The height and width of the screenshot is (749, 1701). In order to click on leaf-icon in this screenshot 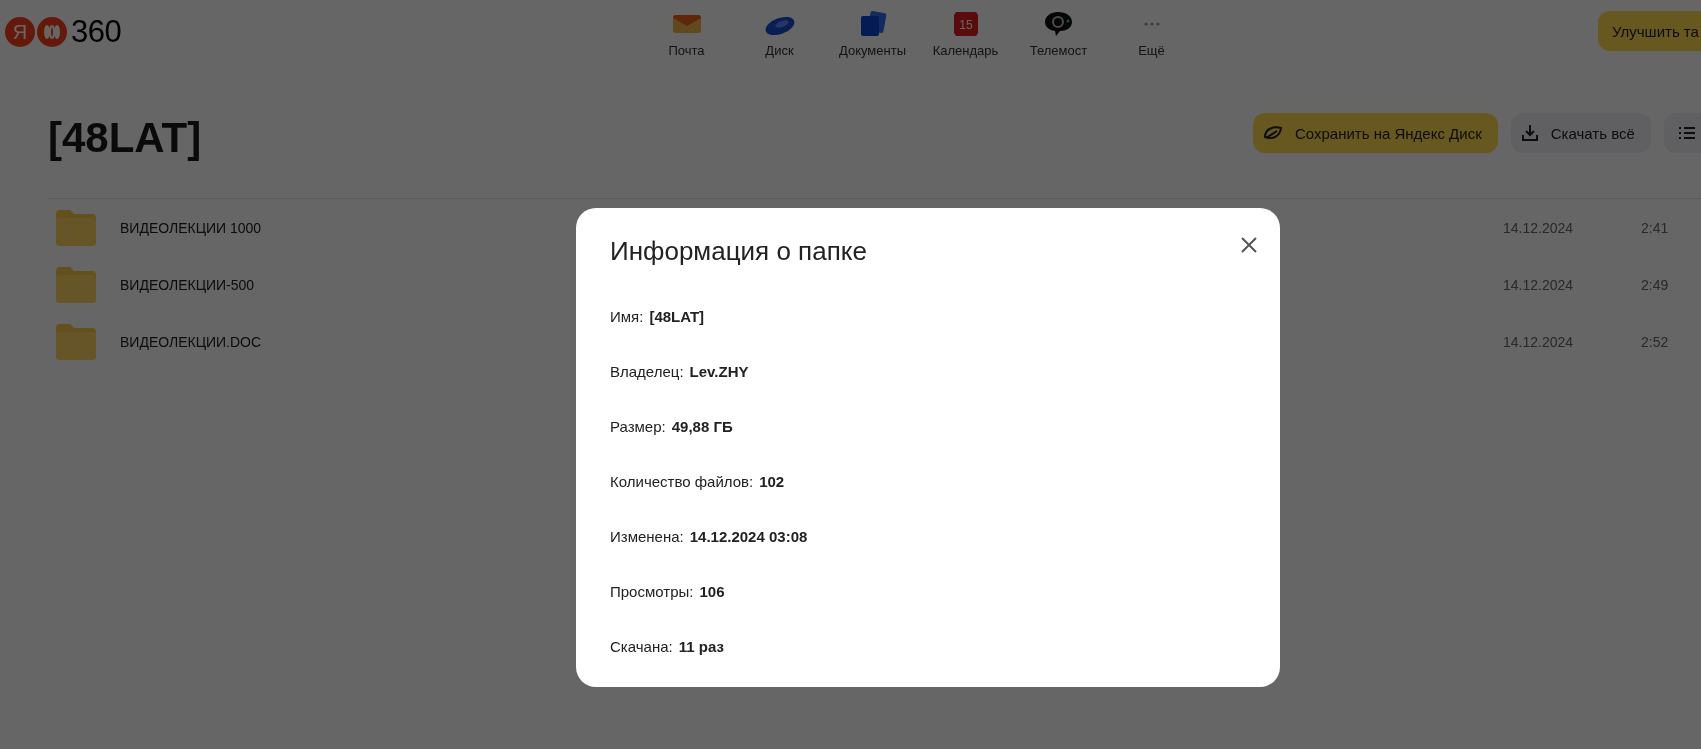, I will do `click(1273, 133)`.